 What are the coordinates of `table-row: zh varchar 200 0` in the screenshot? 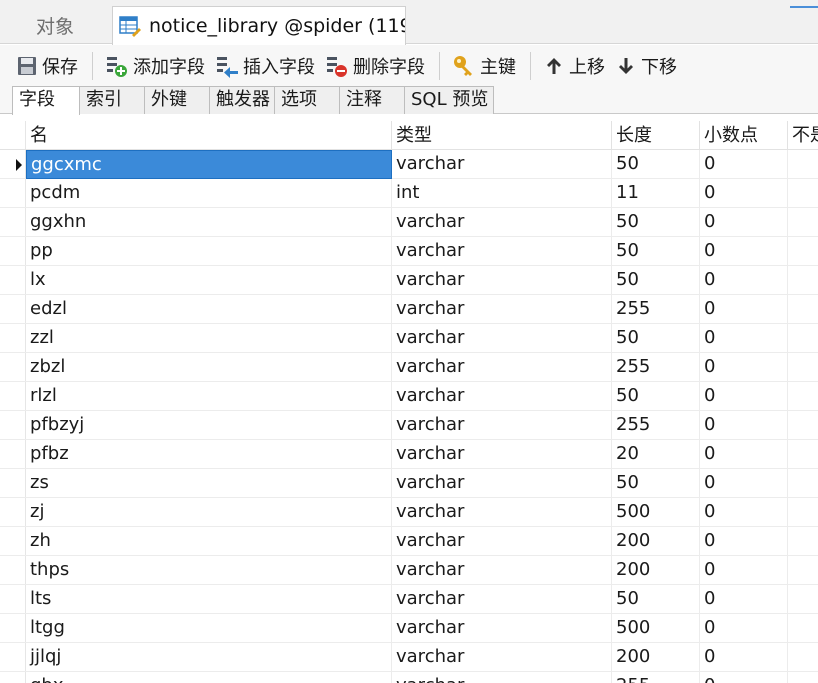 It's located at (409, 541).